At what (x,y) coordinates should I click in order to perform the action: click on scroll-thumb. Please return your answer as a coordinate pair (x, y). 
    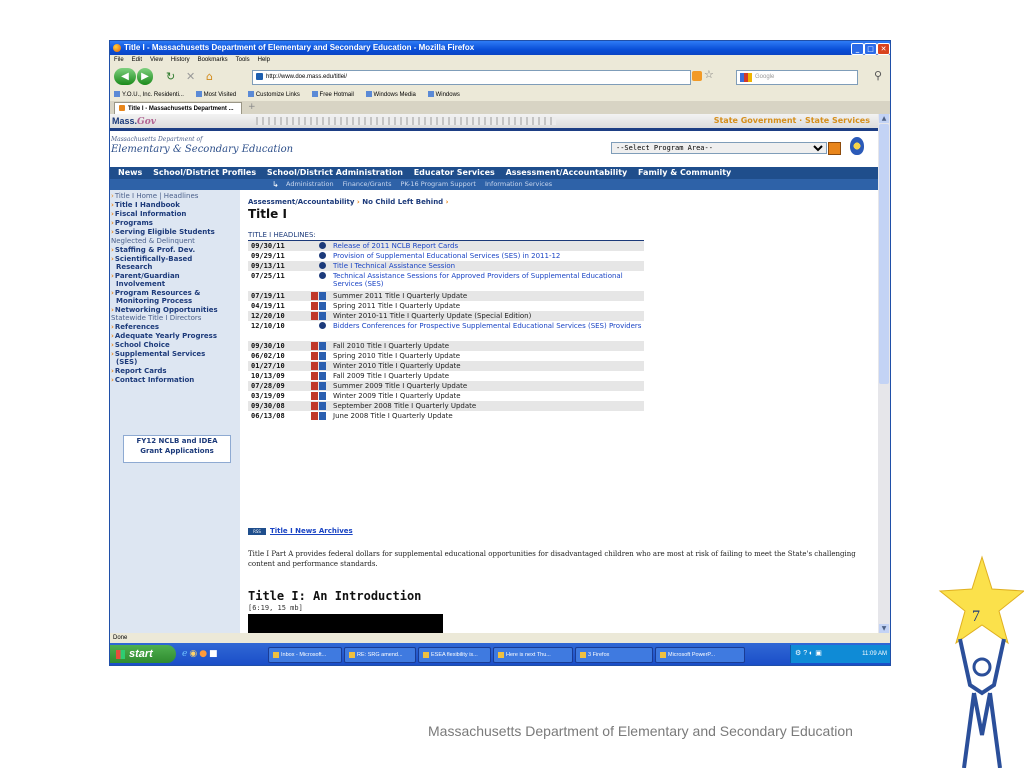
    Looking at the image, I should click on (884, 254).